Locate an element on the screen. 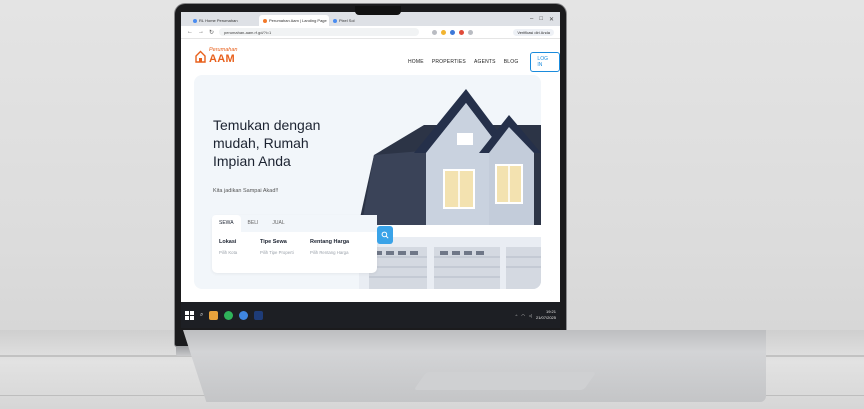 The height and width of the screenshot is (409, 864). clock: 19:21 21/07/2025 is located at coordinates (546, 315).